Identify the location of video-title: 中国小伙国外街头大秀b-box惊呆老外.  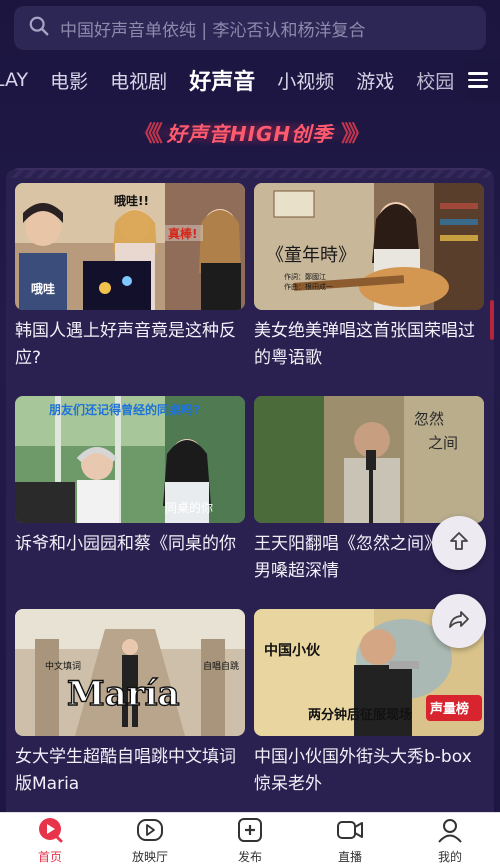
(363, 770).